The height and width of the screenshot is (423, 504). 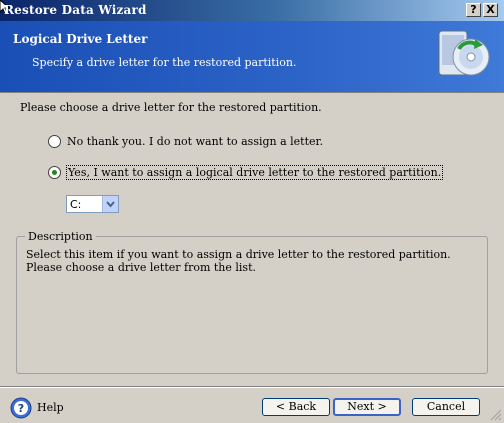 I want to click on drive-letter-select: C:, so click(x=92, y=204).